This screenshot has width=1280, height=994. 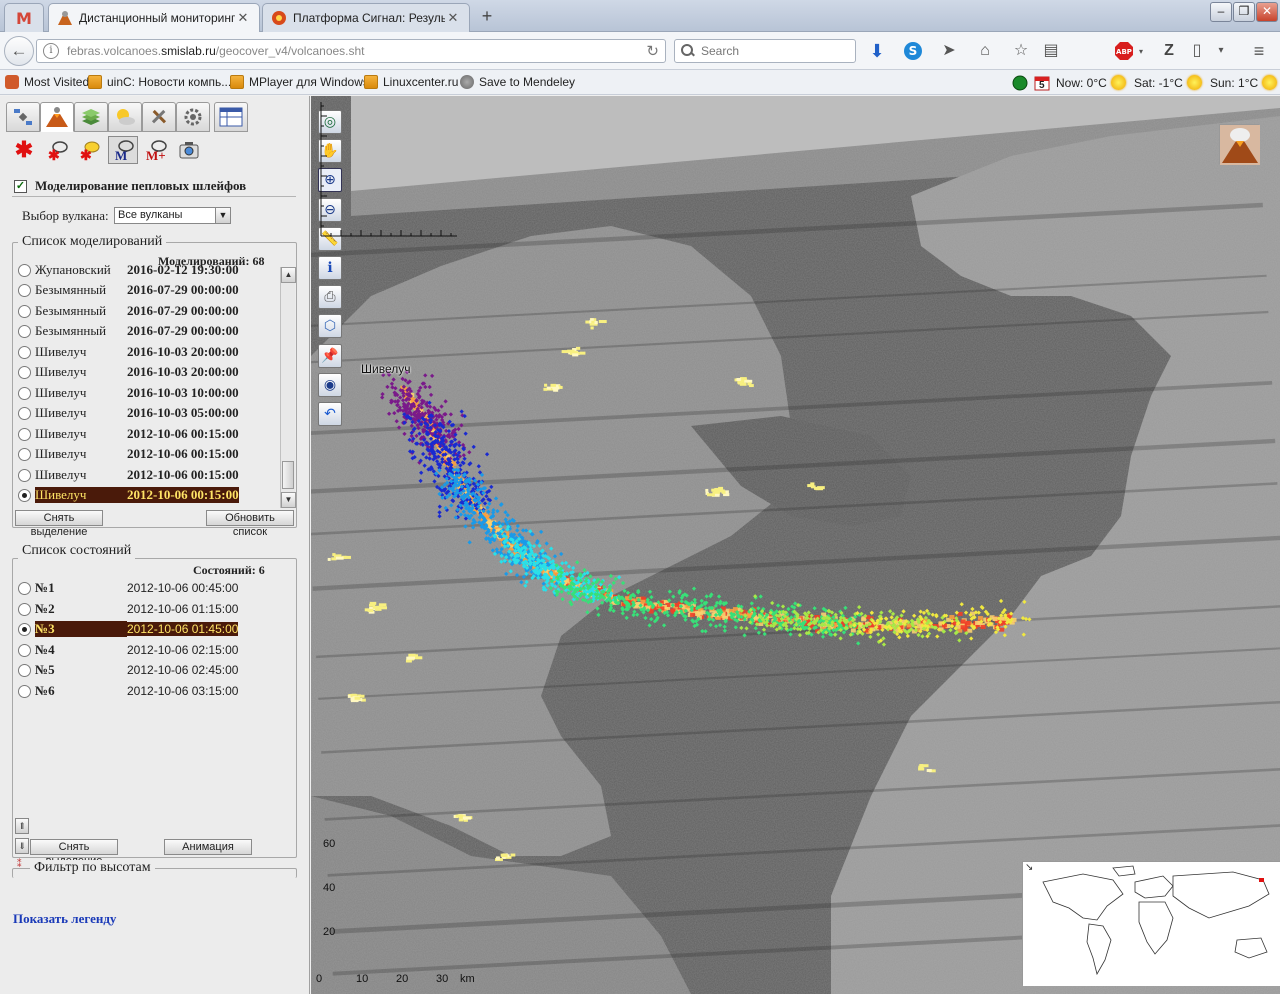 I want to click on overview-minimap: ↘, so click(x=1151, y=923).